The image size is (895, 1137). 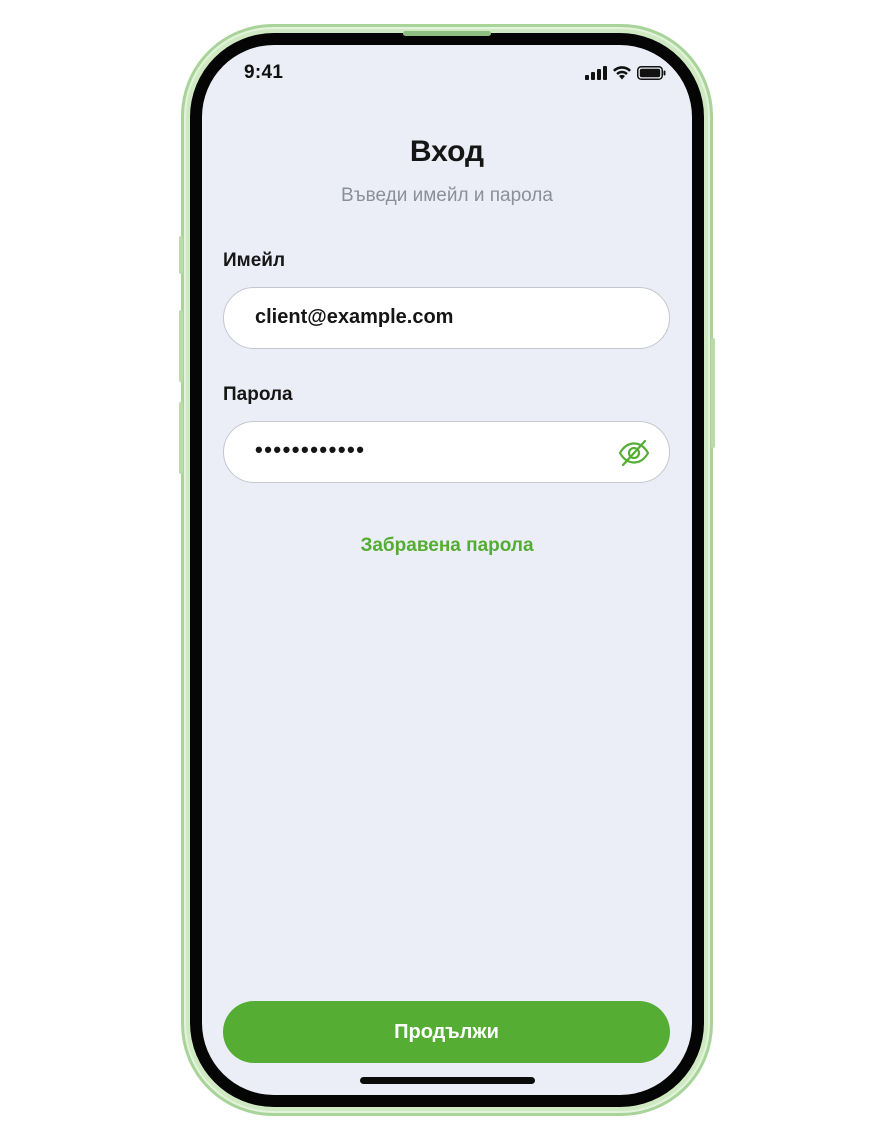 I want to click on home-indicator, so click(x=447, y=1080).